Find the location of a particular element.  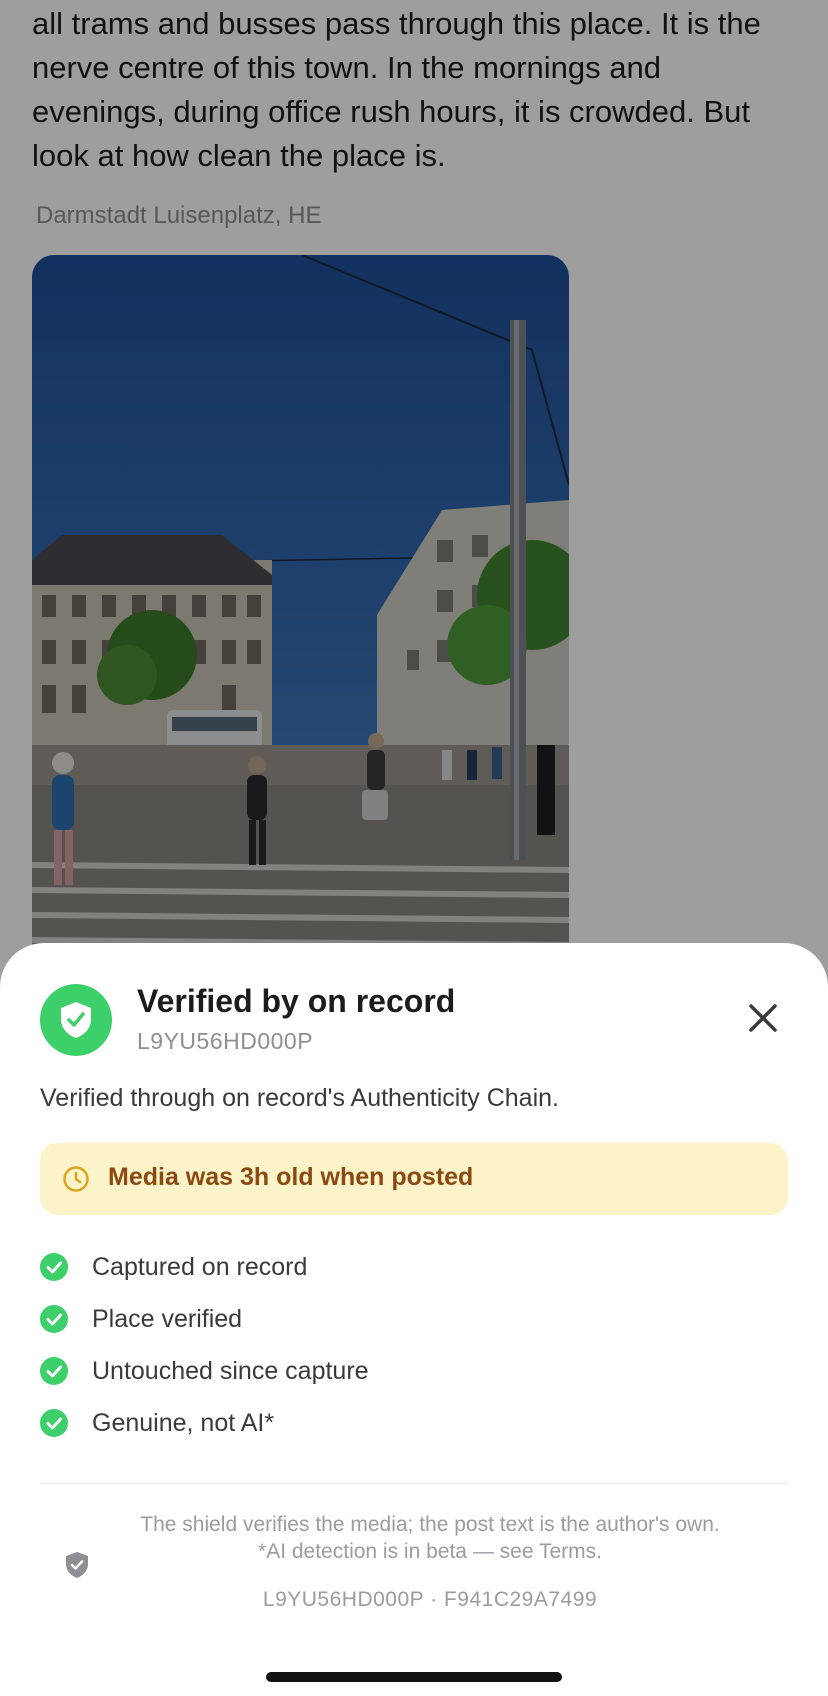

close-button is located at coordinates (763, 1018).